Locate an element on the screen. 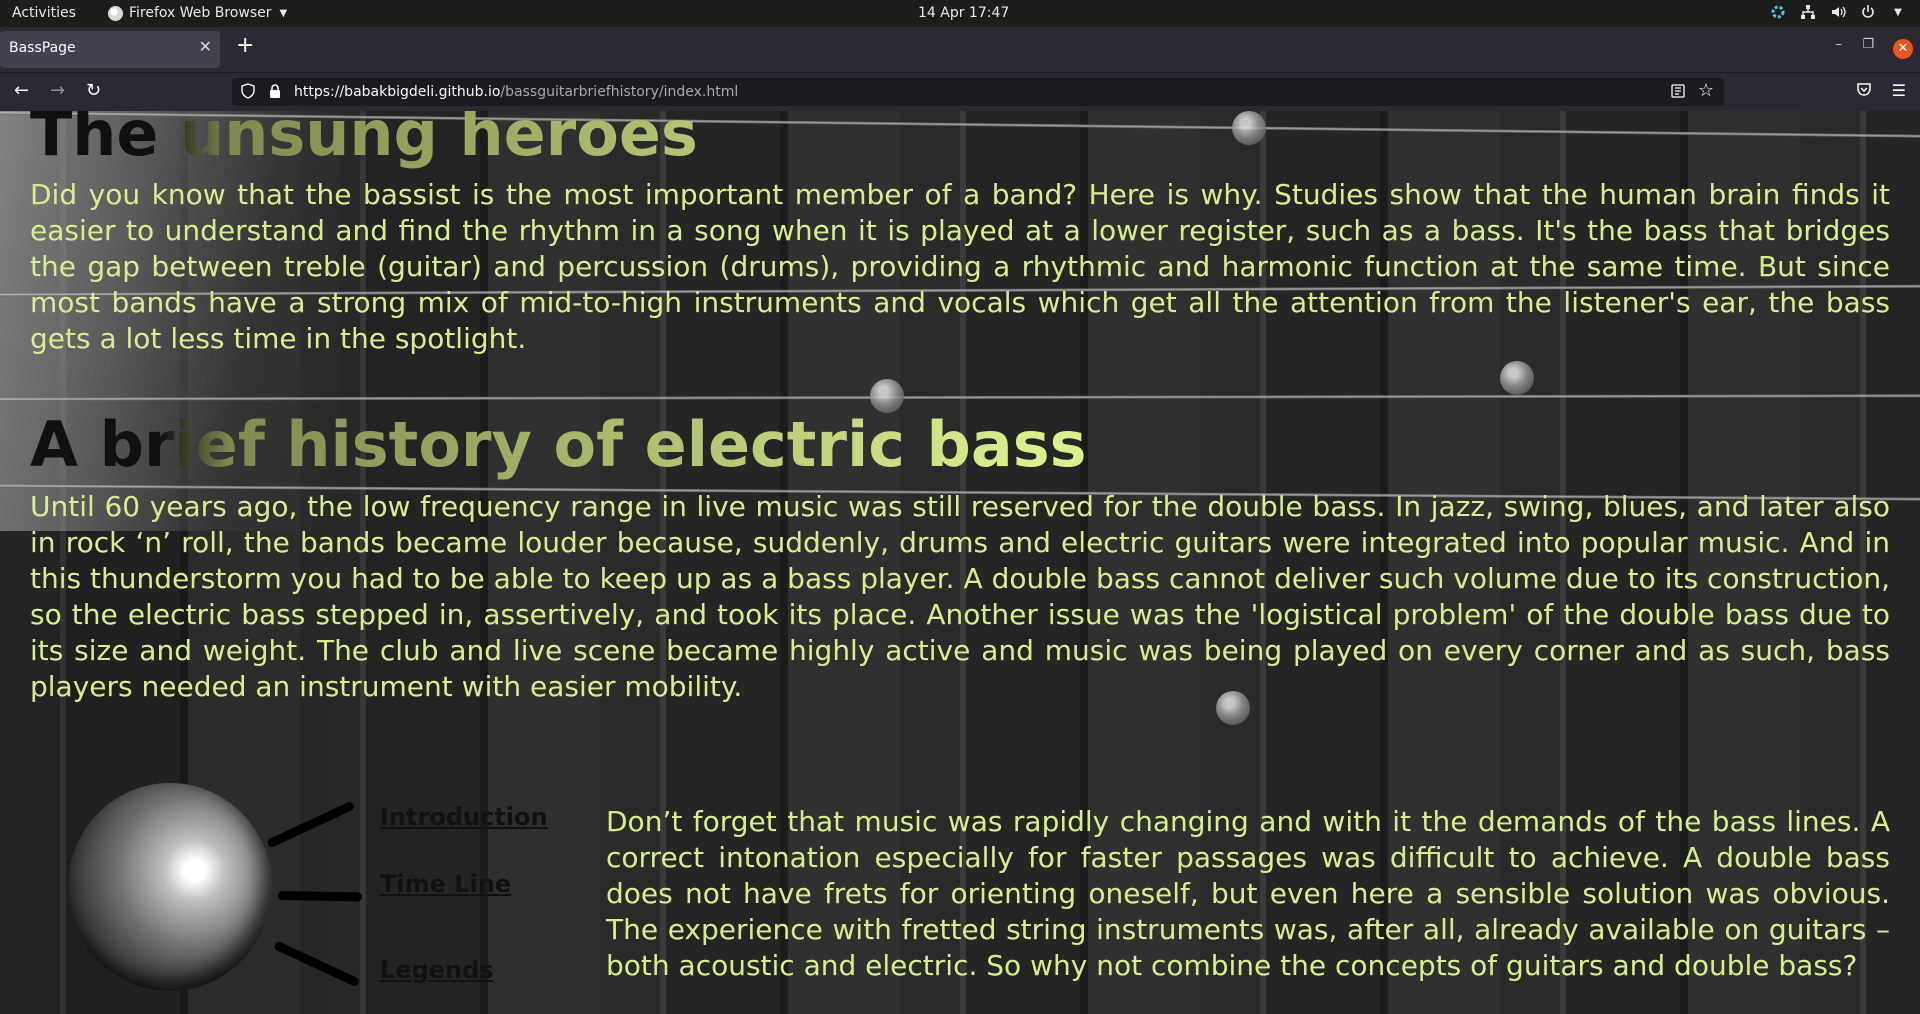  tab-basspage: BassPage ✕ is located at coordinates (110, 49).